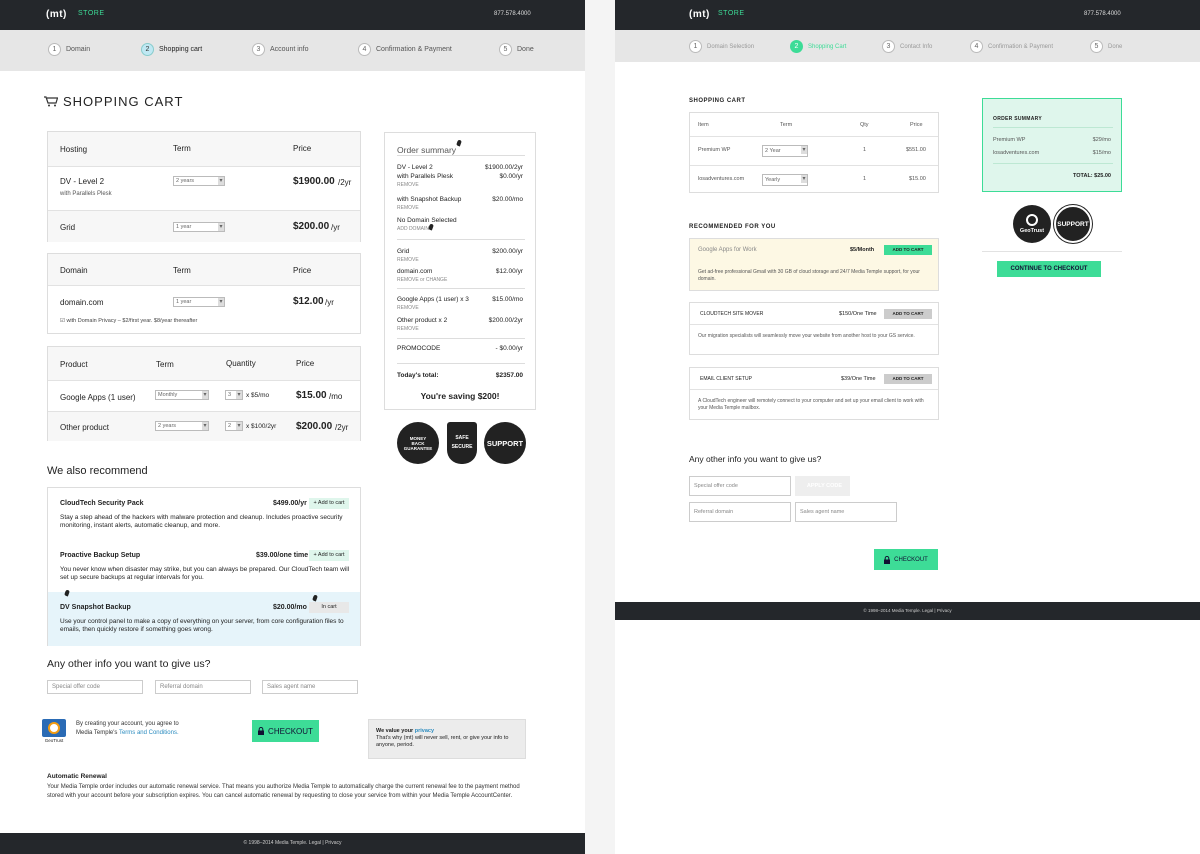 The width and height of the screenshot is (1200, 854). I want to click on step-label: Domain Selection, so click(731, 46).